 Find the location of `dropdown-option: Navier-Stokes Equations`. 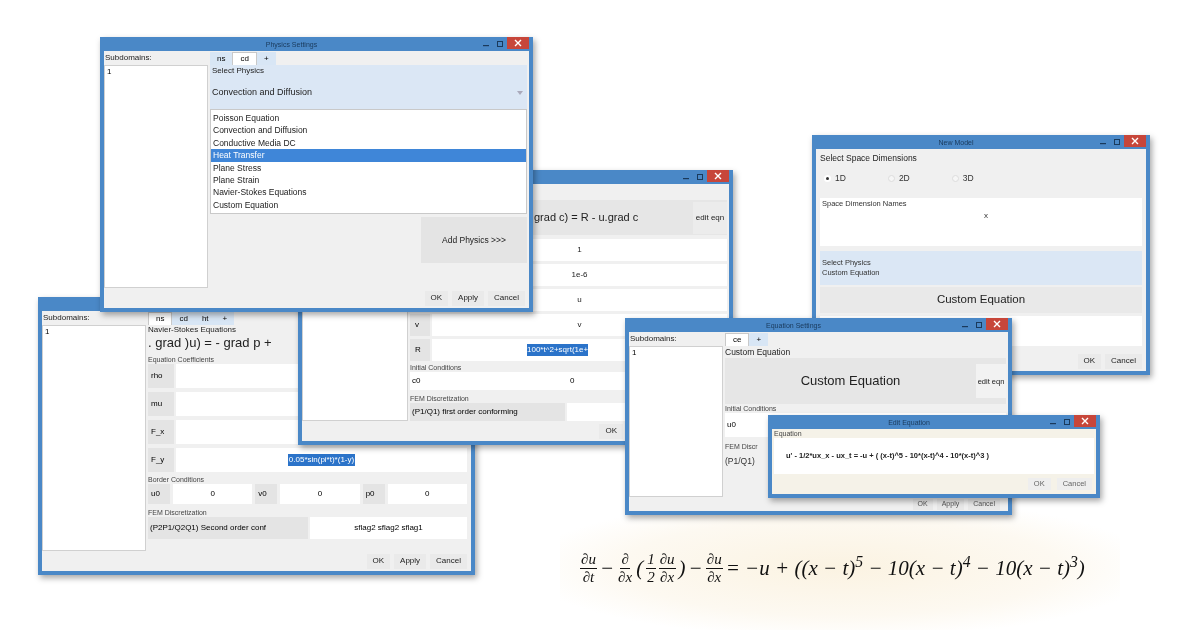

dropdown-option: Navier-Stokes Equations is located at coordinates (368, 192).